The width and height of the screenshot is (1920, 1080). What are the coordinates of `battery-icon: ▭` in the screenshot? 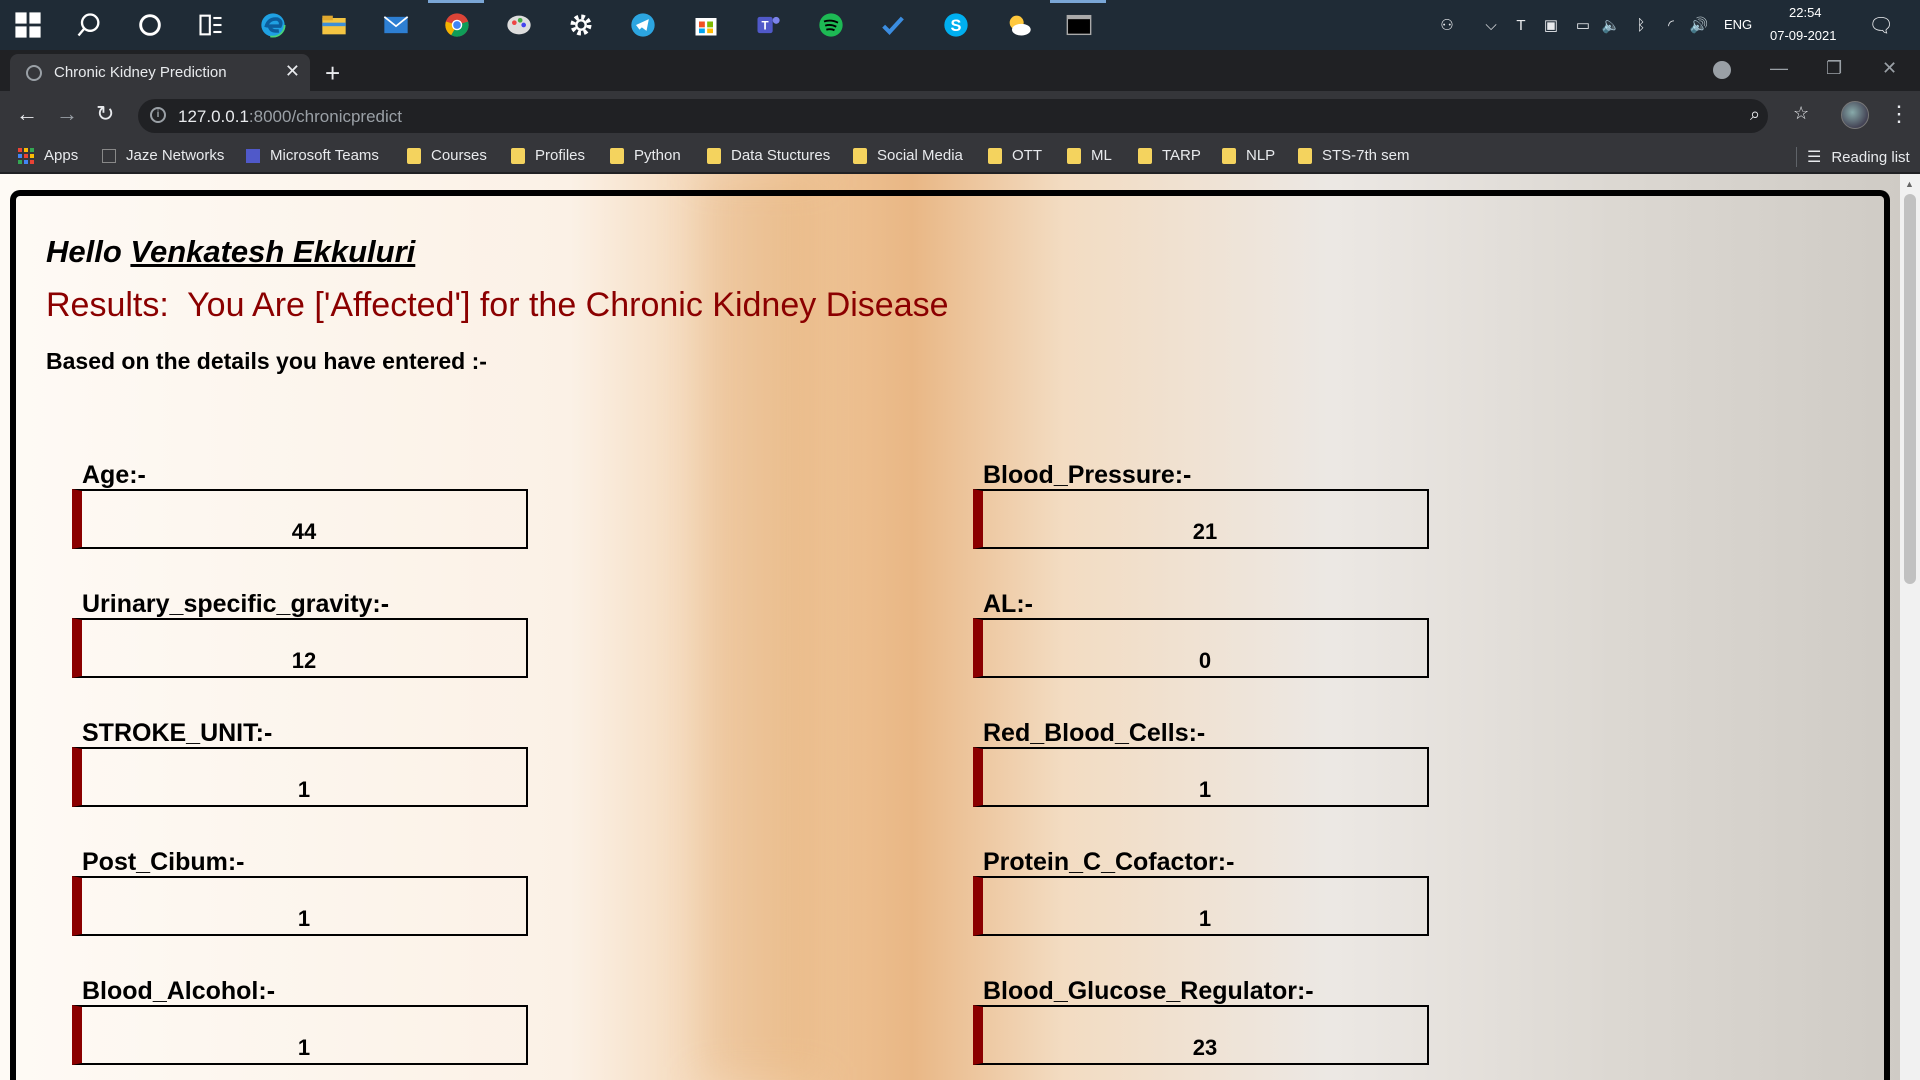 It's located at (1583, 25).